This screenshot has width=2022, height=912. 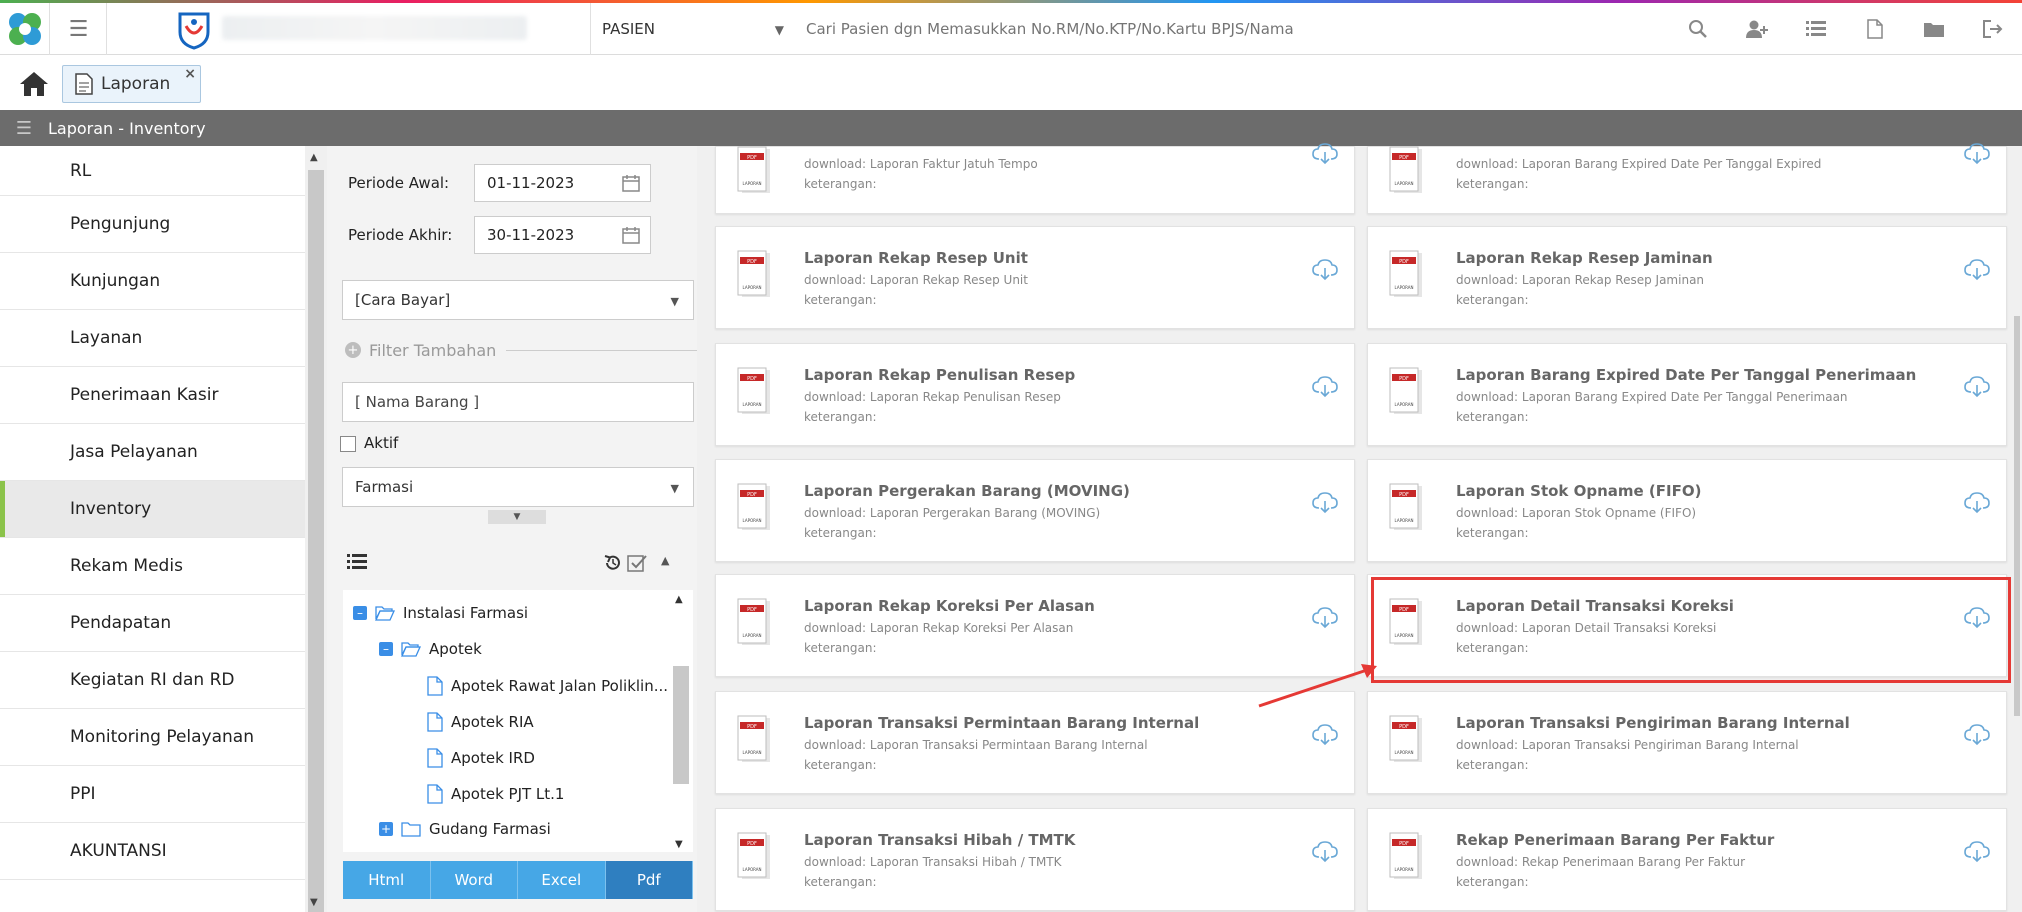 What do you see at coordinates (1874, 29) in the screenshot?
I see `pdf-file-icon` at bounding box center [1874, 29].